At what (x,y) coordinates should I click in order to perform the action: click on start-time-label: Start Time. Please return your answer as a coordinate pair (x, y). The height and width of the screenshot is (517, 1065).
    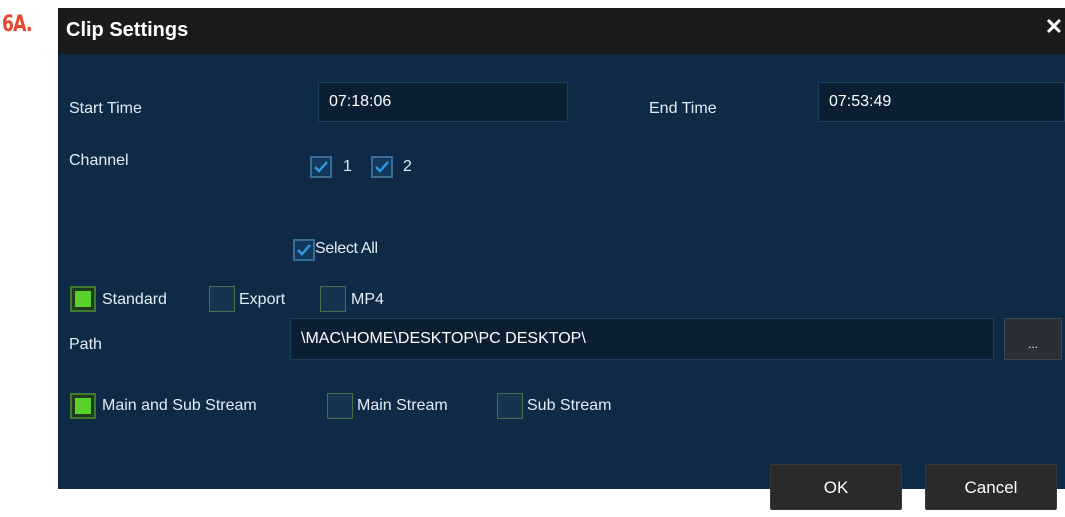
    Looking at the image, I should click on (105, 108).